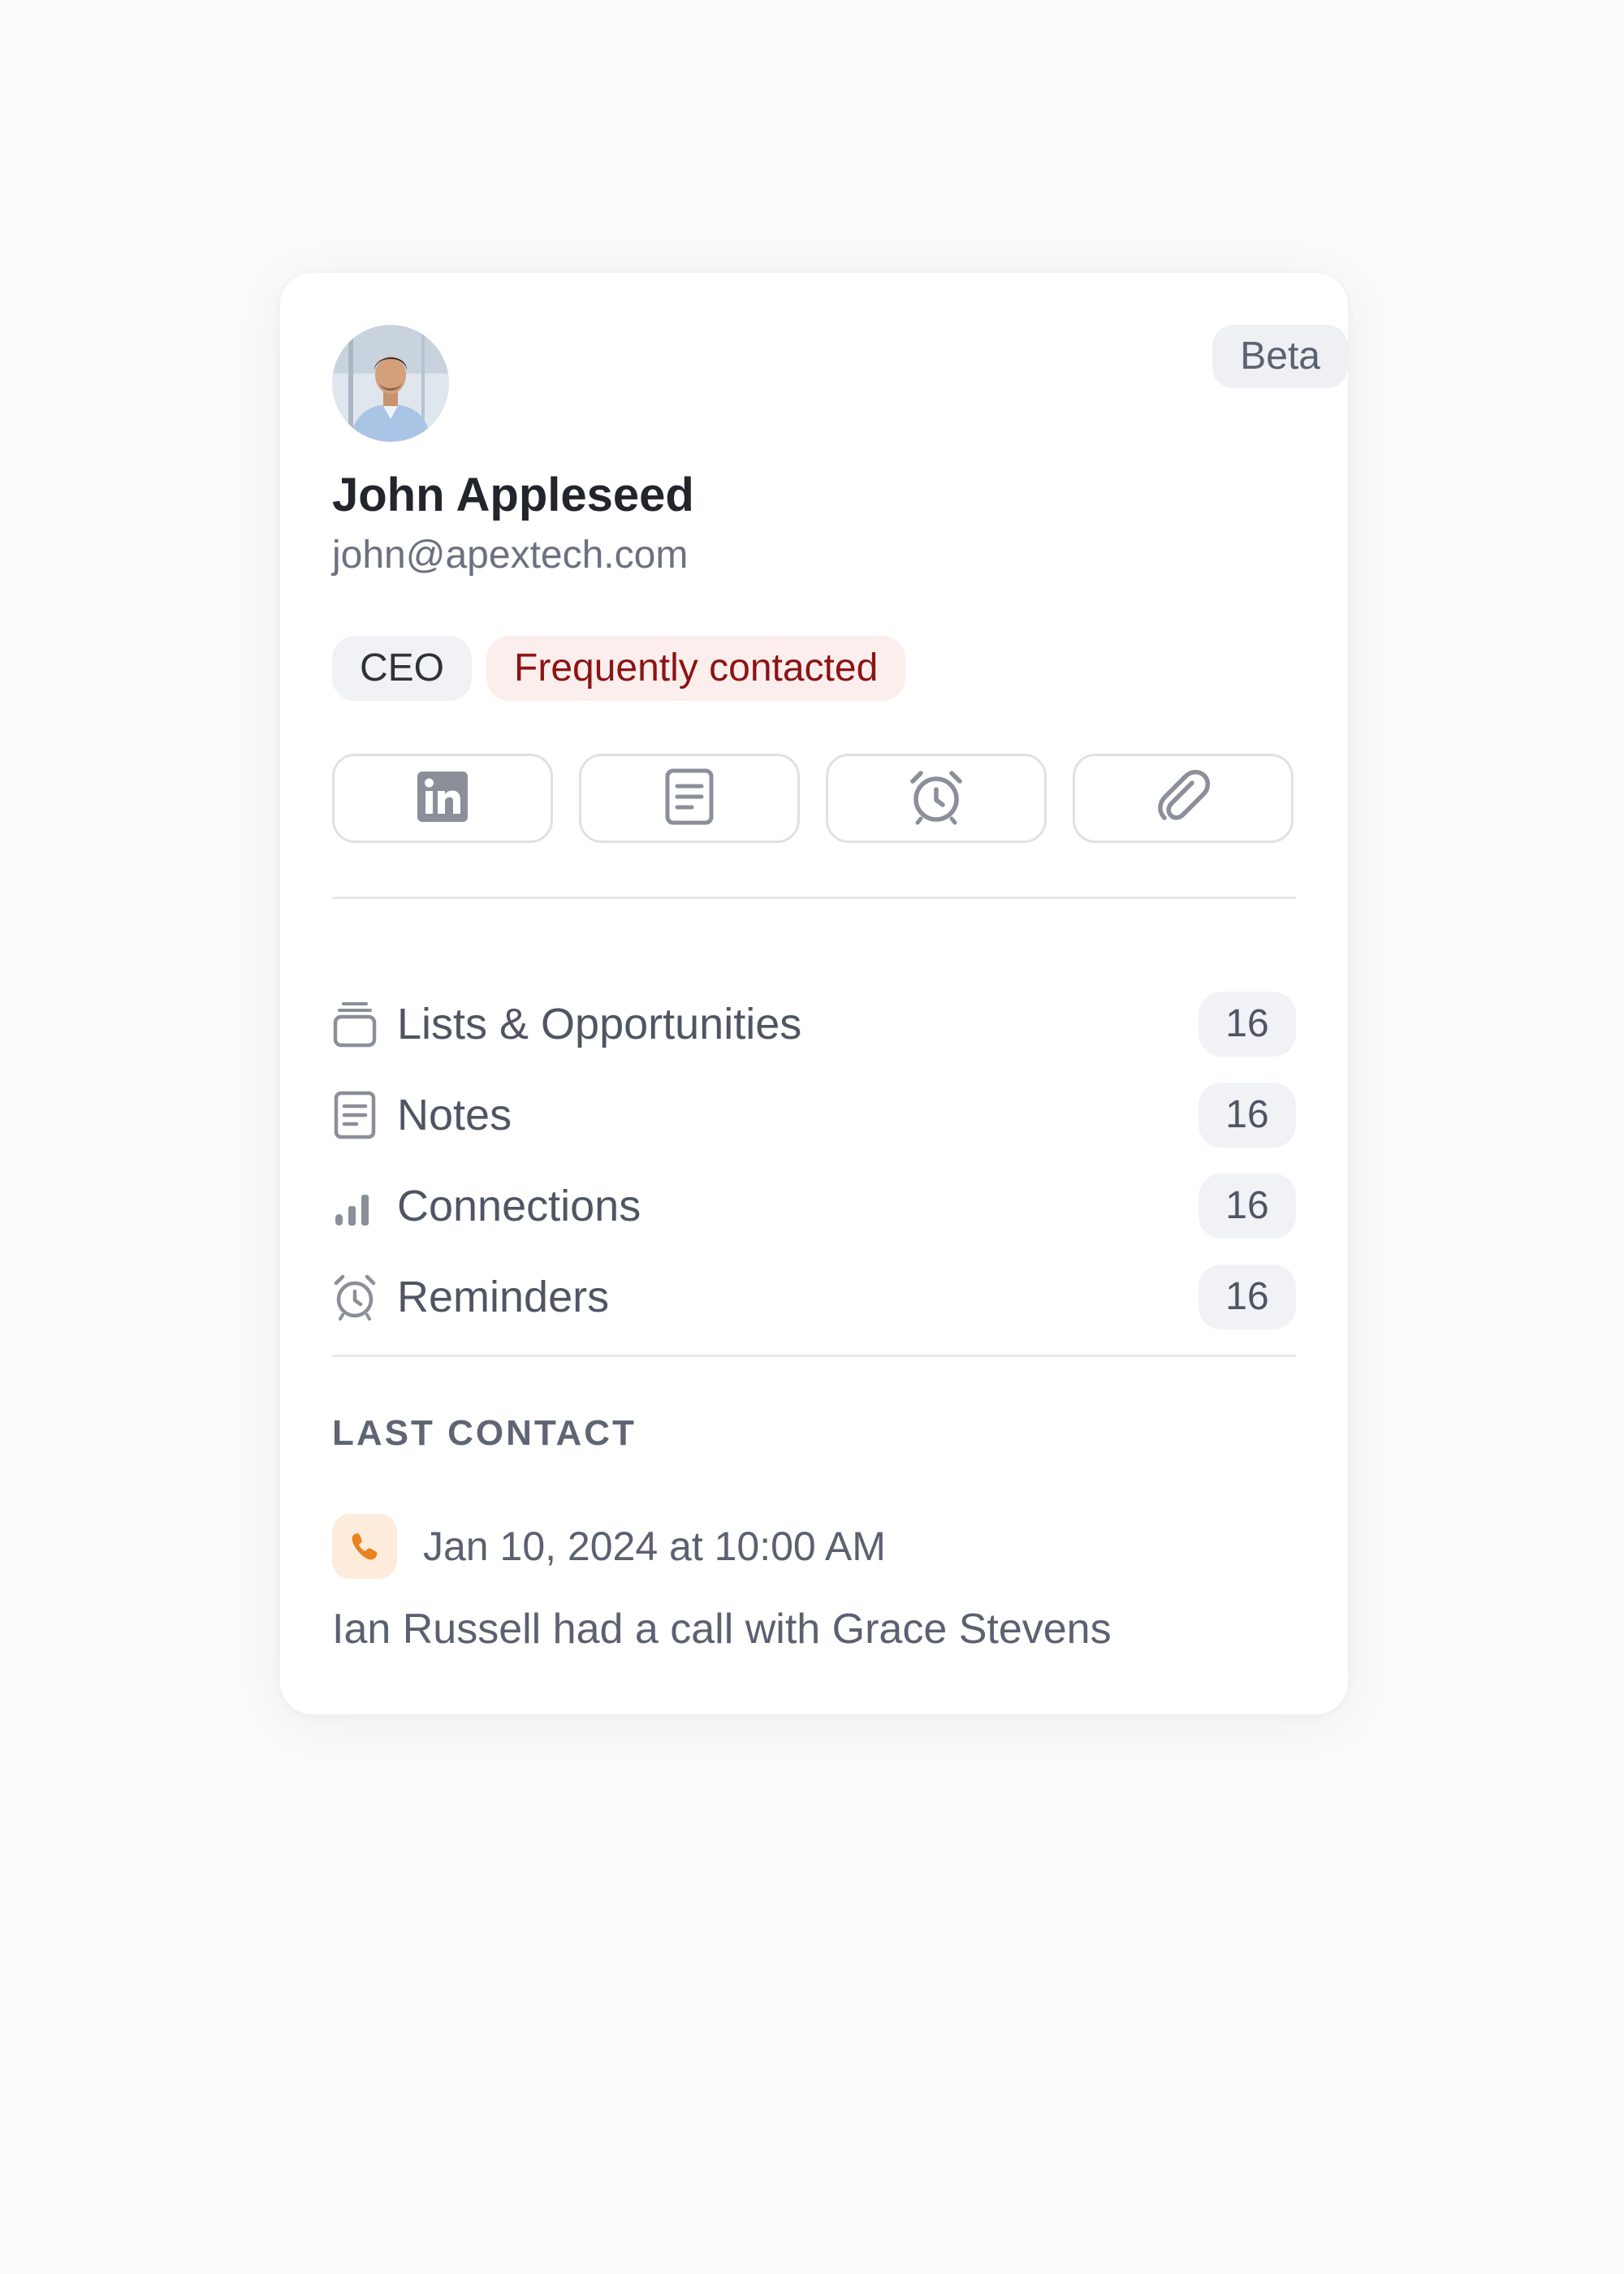  Describe the element at coordinates (1280, 357) in the screenshot. I see `beta-badge: Beta` at that location.